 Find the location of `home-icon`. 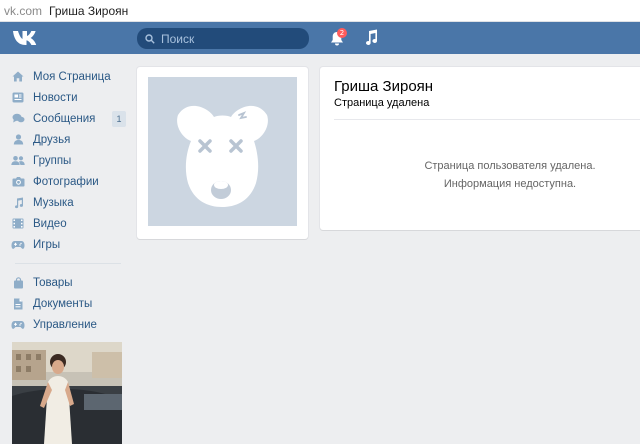

home-icon is located at coordinates (18, 77).